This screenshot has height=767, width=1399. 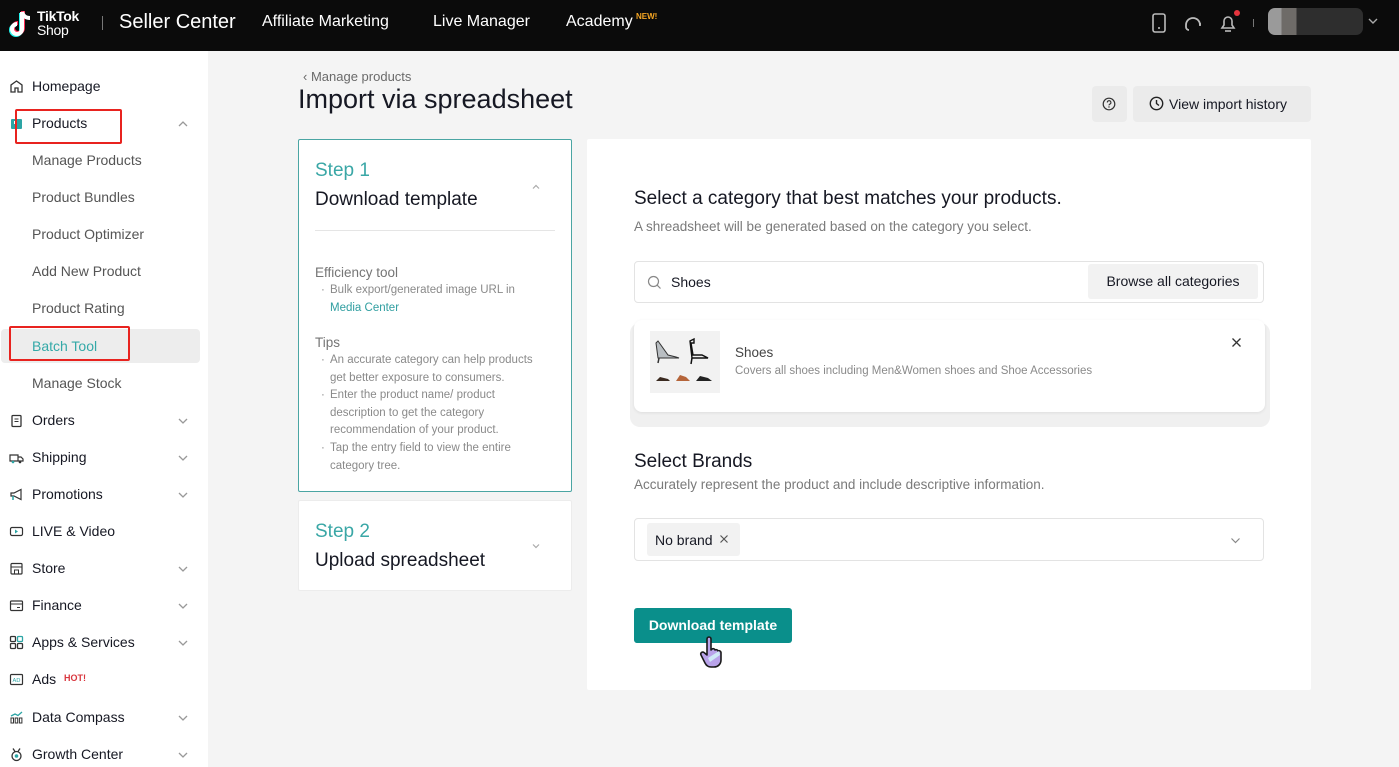 I want to click on step-1-title: Download template, so click(x=396, y=199).